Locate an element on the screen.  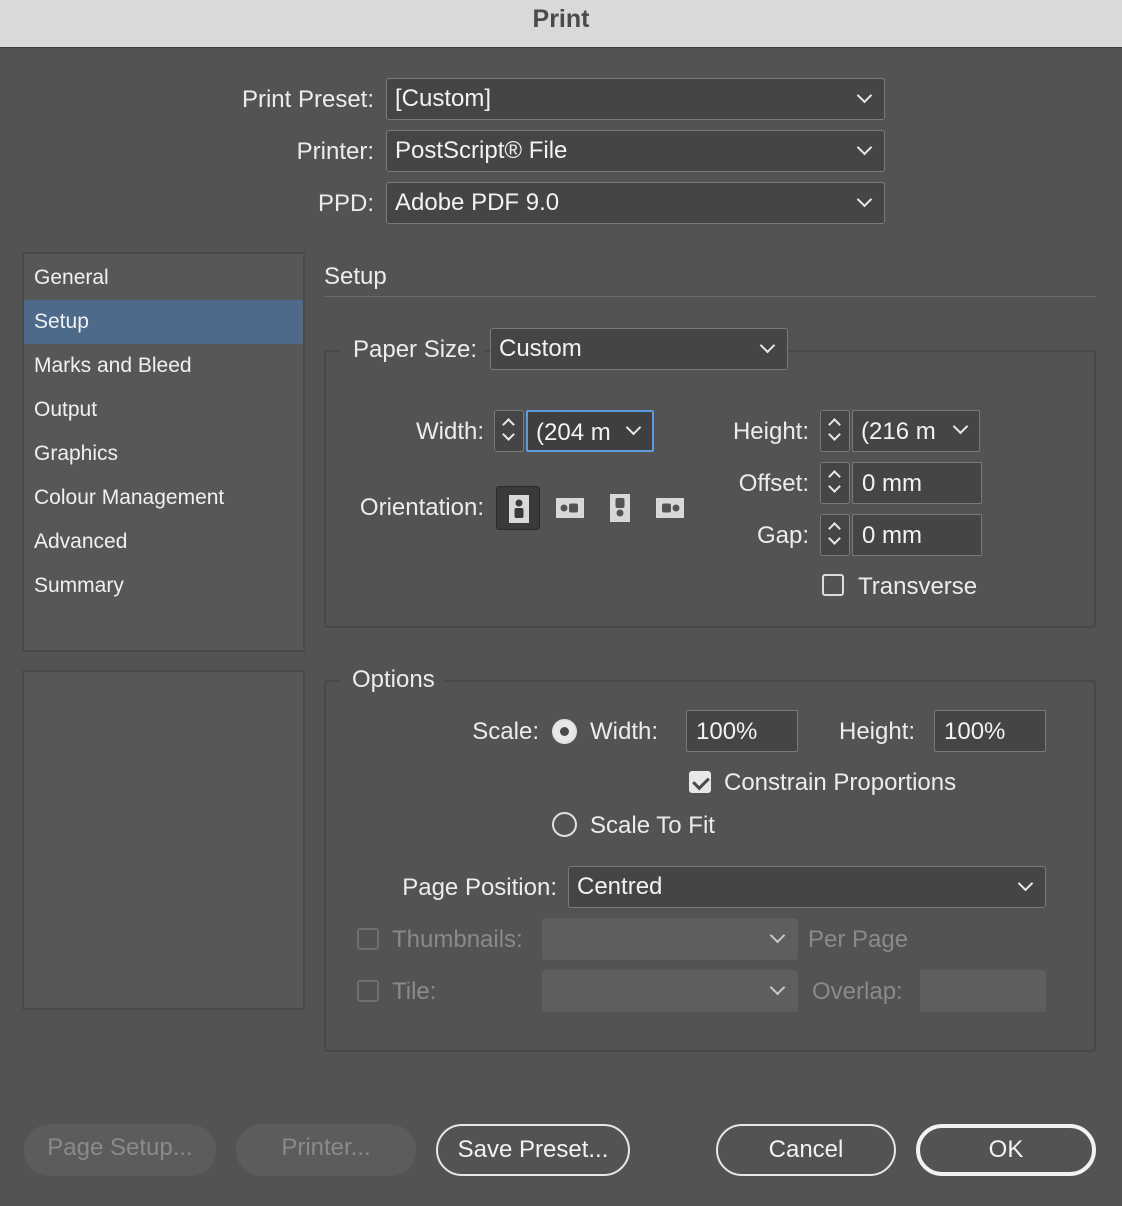
print-preset-label: Print Preset: is located at coordinates (307, 99).